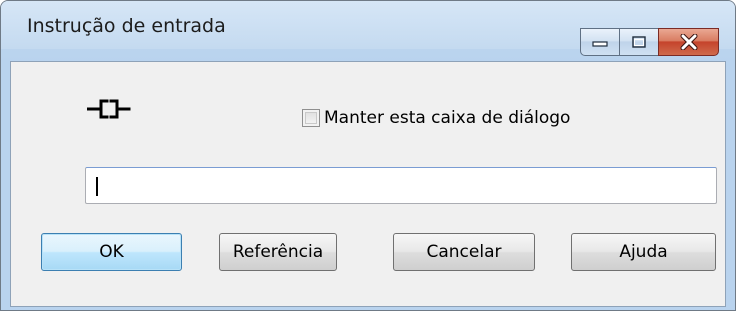 The width and height of the screenshot is (736, 311). I want to click on window-title: Instrução de entrada, so click(126, 26).